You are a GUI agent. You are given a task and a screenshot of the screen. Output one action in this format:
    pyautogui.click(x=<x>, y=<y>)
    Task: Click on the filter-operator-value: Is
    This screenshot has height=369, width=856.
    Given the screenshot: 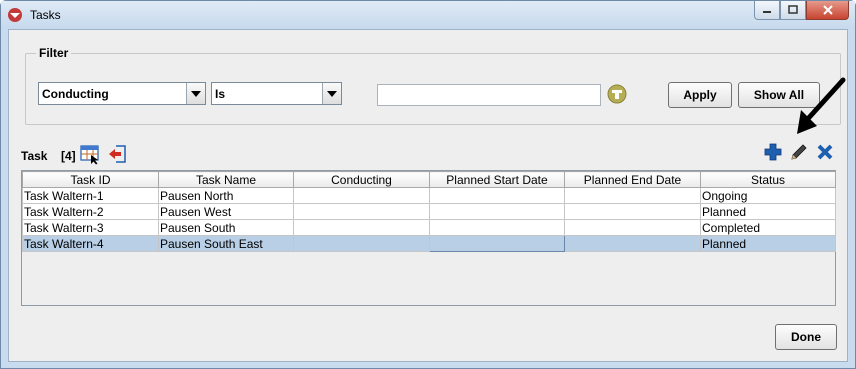 What is the action you would take?
    pyautogui.click(x=220, y=94)
    